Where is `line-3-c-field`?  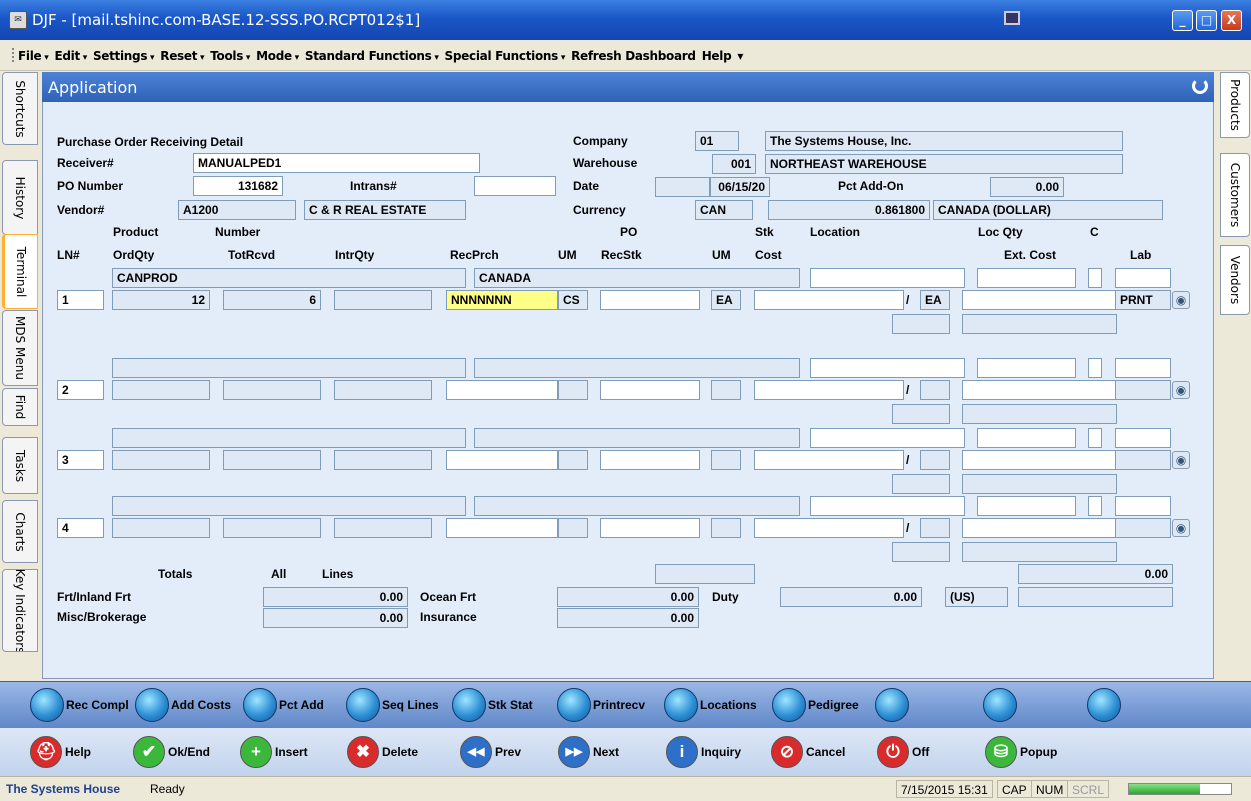
line-3-c-field is located at coordinates (1095, 438).